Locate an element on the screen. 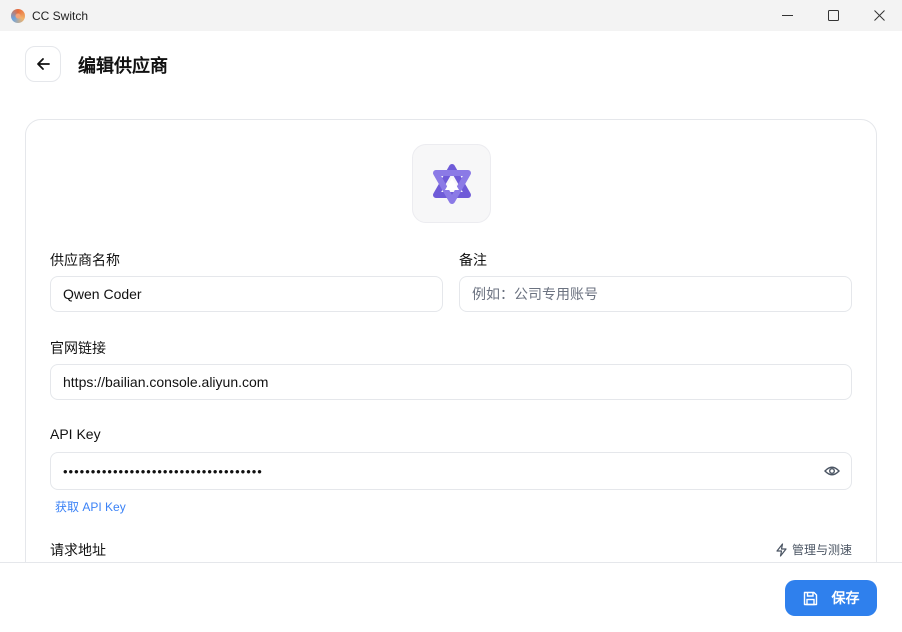 The height and width of the screenshot is (632, 902). window-controls is located at coordinates (833, 15).